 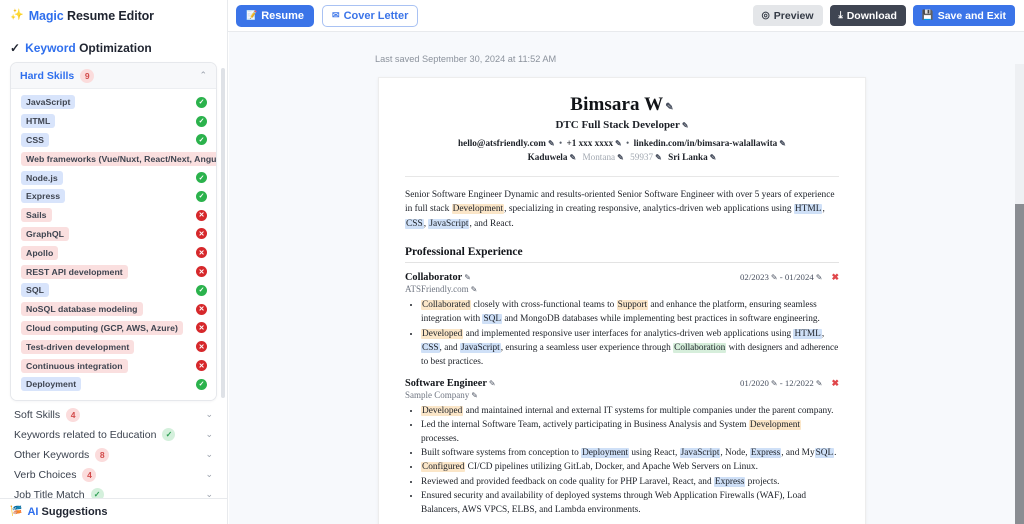 What do you see at coordinates (548, 157) in the screenshot?
I see `contact-value: Kaduwela` at bounding box center [548, 157].